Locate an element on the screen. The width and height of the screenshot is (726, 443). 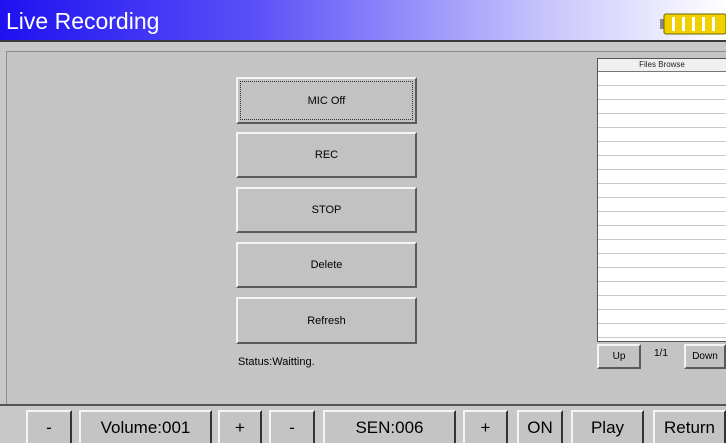
title-bar: Live Recording is located at coordinates (363, 21).